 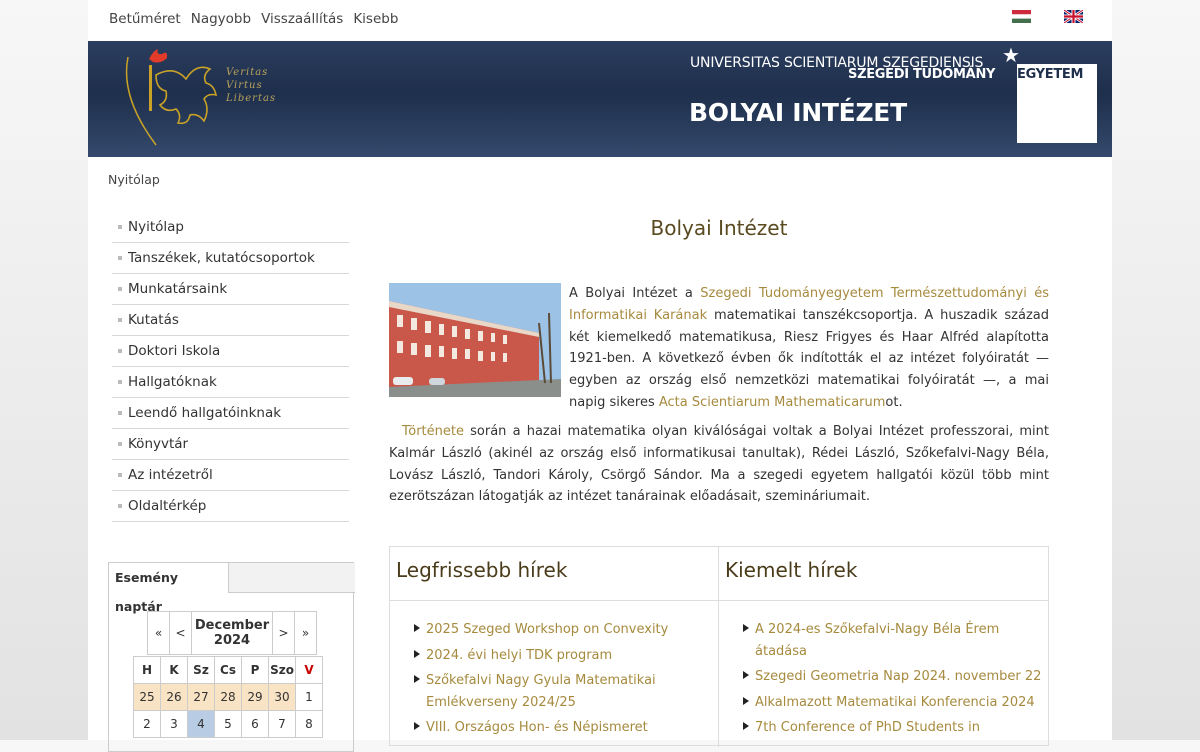 What do you see at coordinates (255, 724) in the screenshot?
I see `calendar-day: 6` at bounding box center [255, 724].